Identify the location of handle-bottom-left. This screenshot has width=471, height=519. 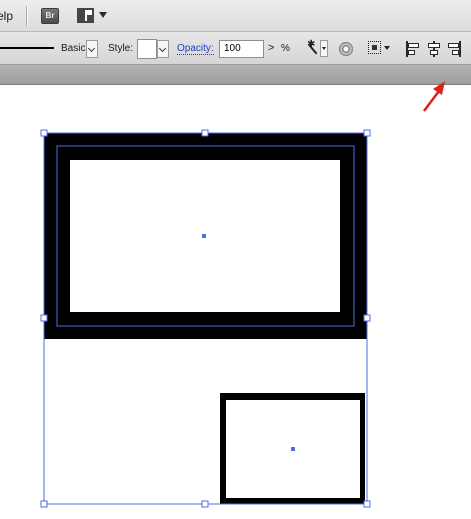
(44, 504).